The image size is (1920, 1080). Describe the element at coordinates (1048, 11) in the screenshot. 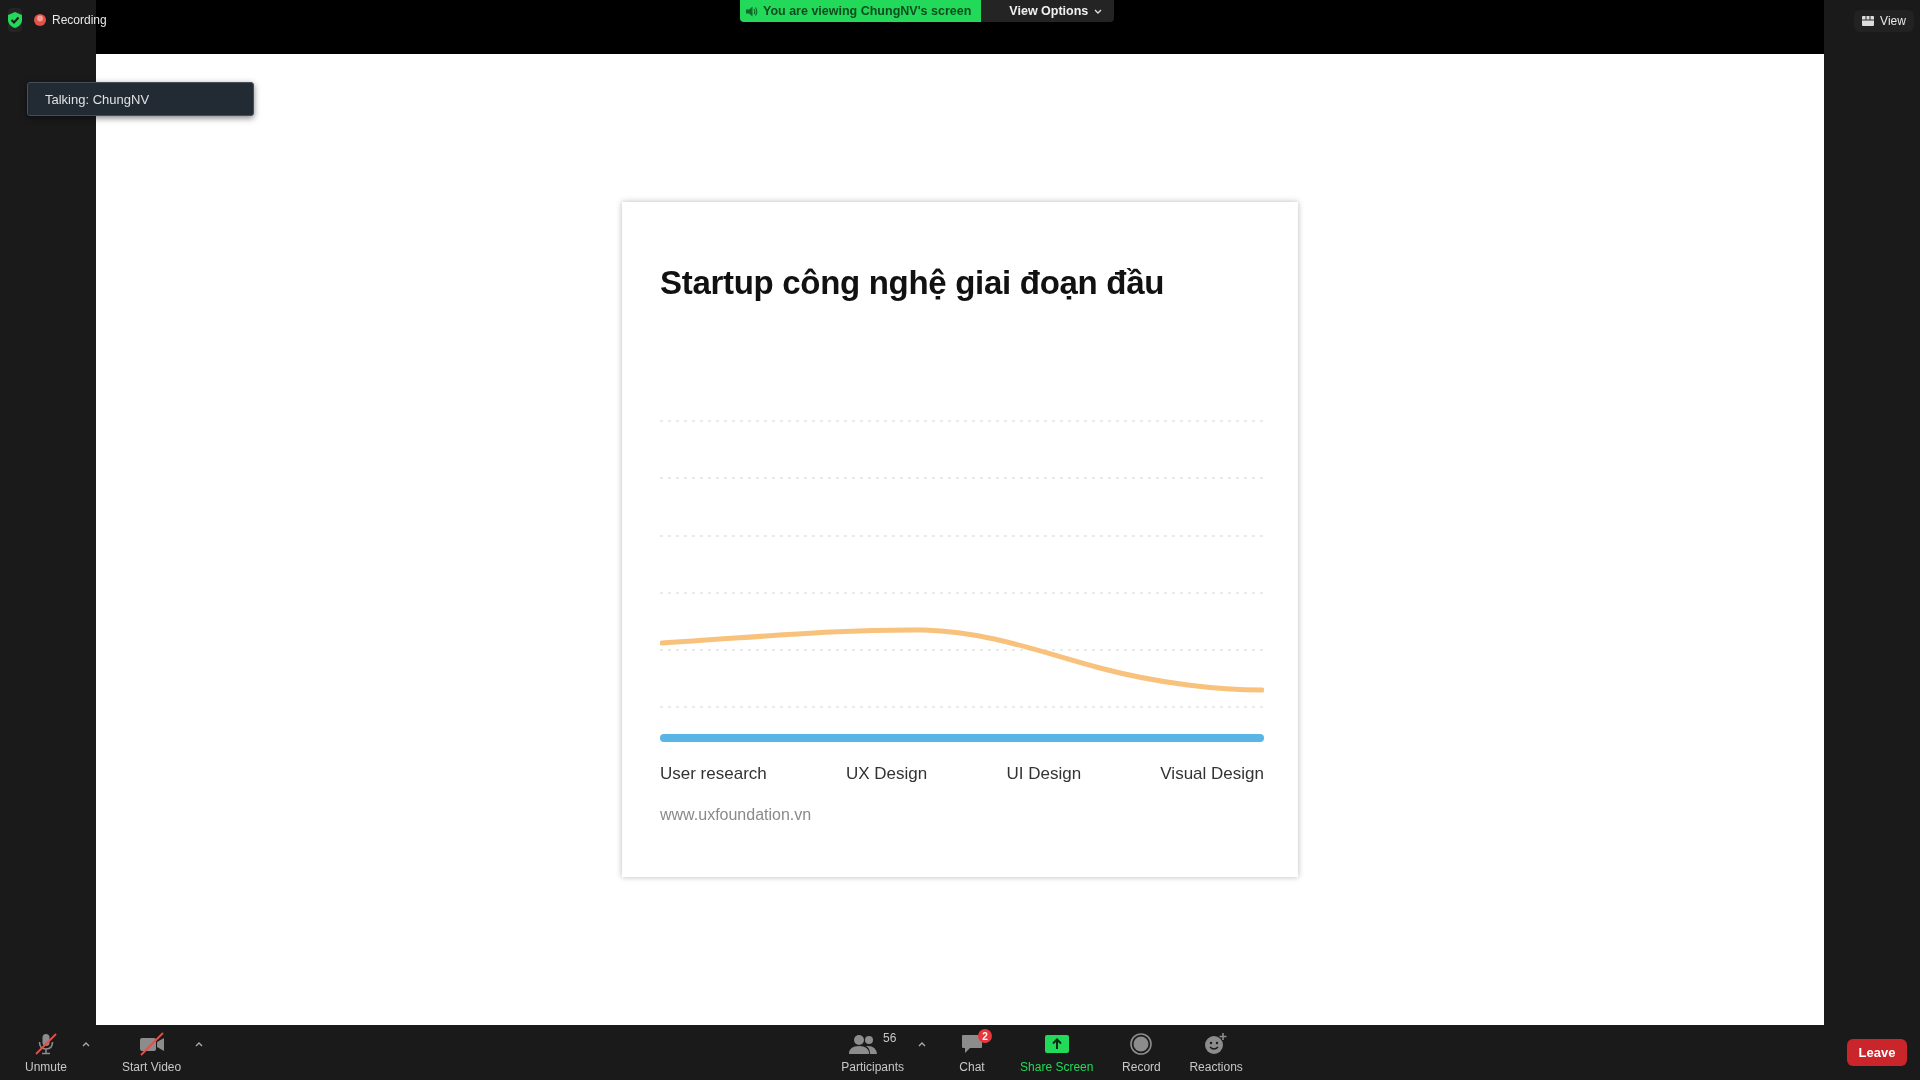

I see `view-options-button: View Options` at that location.